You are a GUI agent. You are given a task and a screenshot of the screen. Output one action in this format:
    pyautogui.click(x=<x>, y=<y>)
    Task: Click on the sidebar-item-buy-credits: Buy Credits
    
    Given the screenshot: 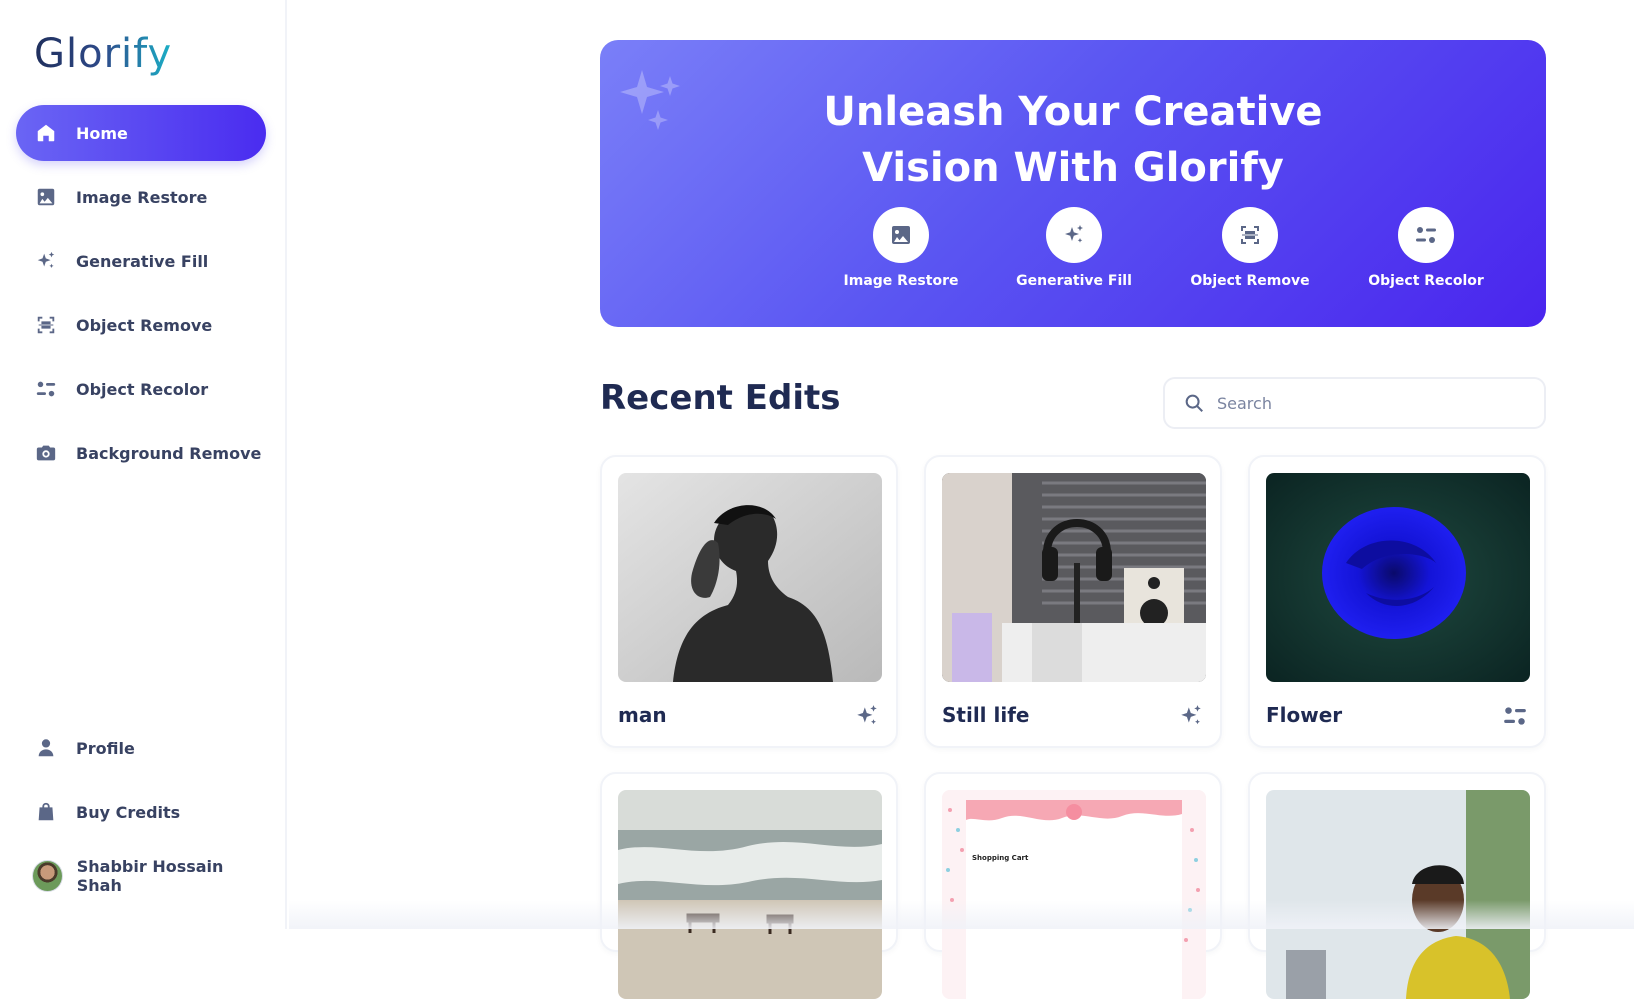 What is the action you would take?
    pyautogui.click(x=141, y=812)
    